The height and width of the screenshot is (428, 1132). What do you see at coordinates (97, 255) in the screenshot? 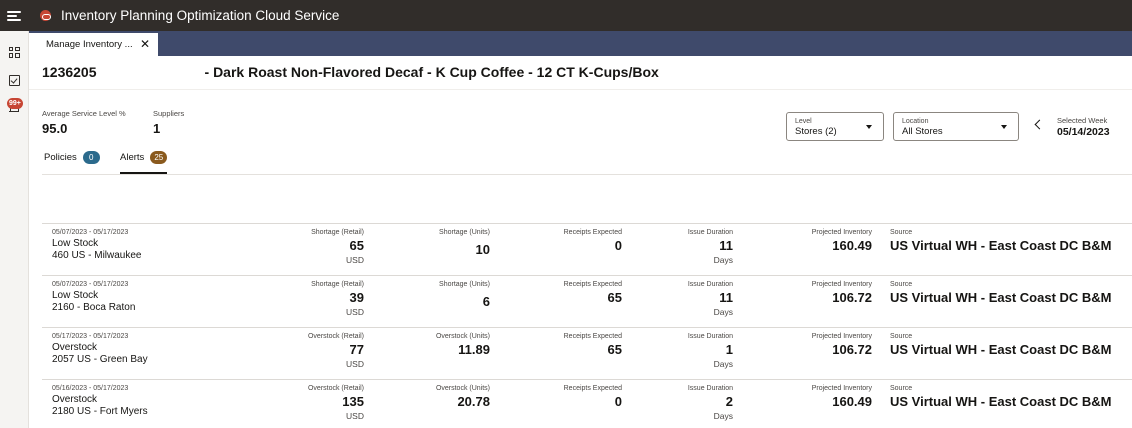
I see `alert-location: 460 US - Milwaukee` at bounding box center [97, 255].